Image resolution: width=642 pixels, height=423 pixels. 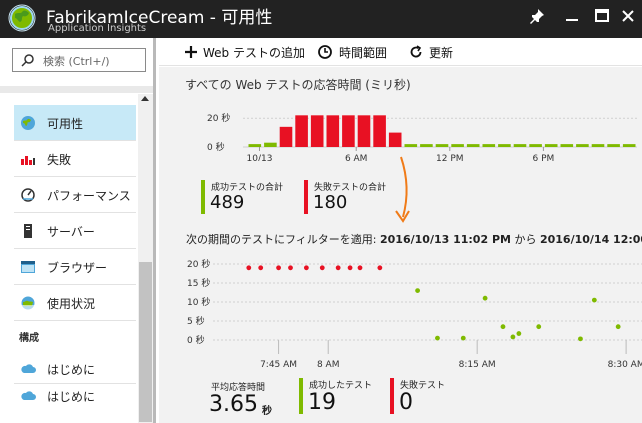 I want to click on successful-tests-value: 19, so click(x=322, y=402).